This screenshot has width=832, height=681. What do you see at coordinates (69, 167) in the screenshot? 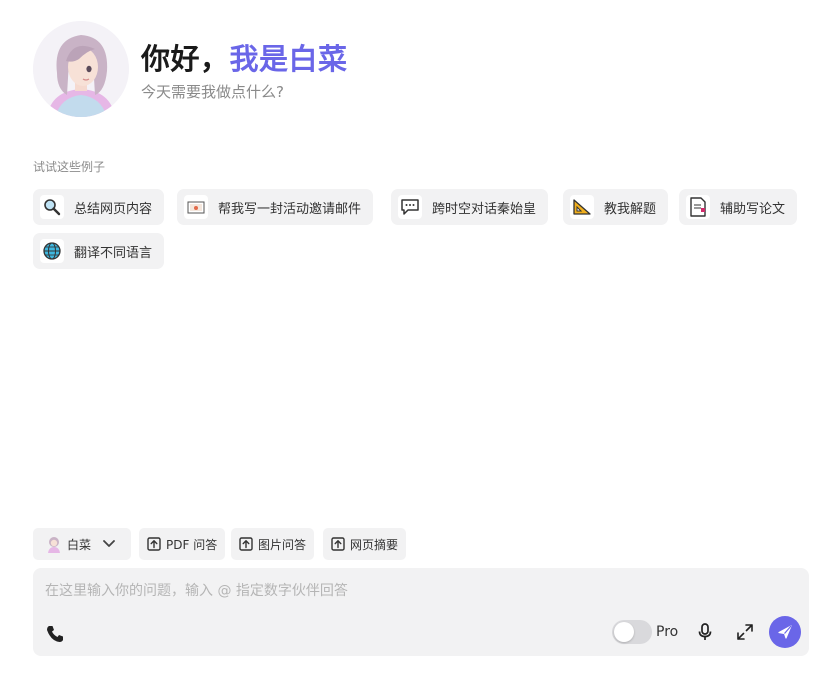
I see `examples-label: 试试这些例子` at bounding box center [69, 167].